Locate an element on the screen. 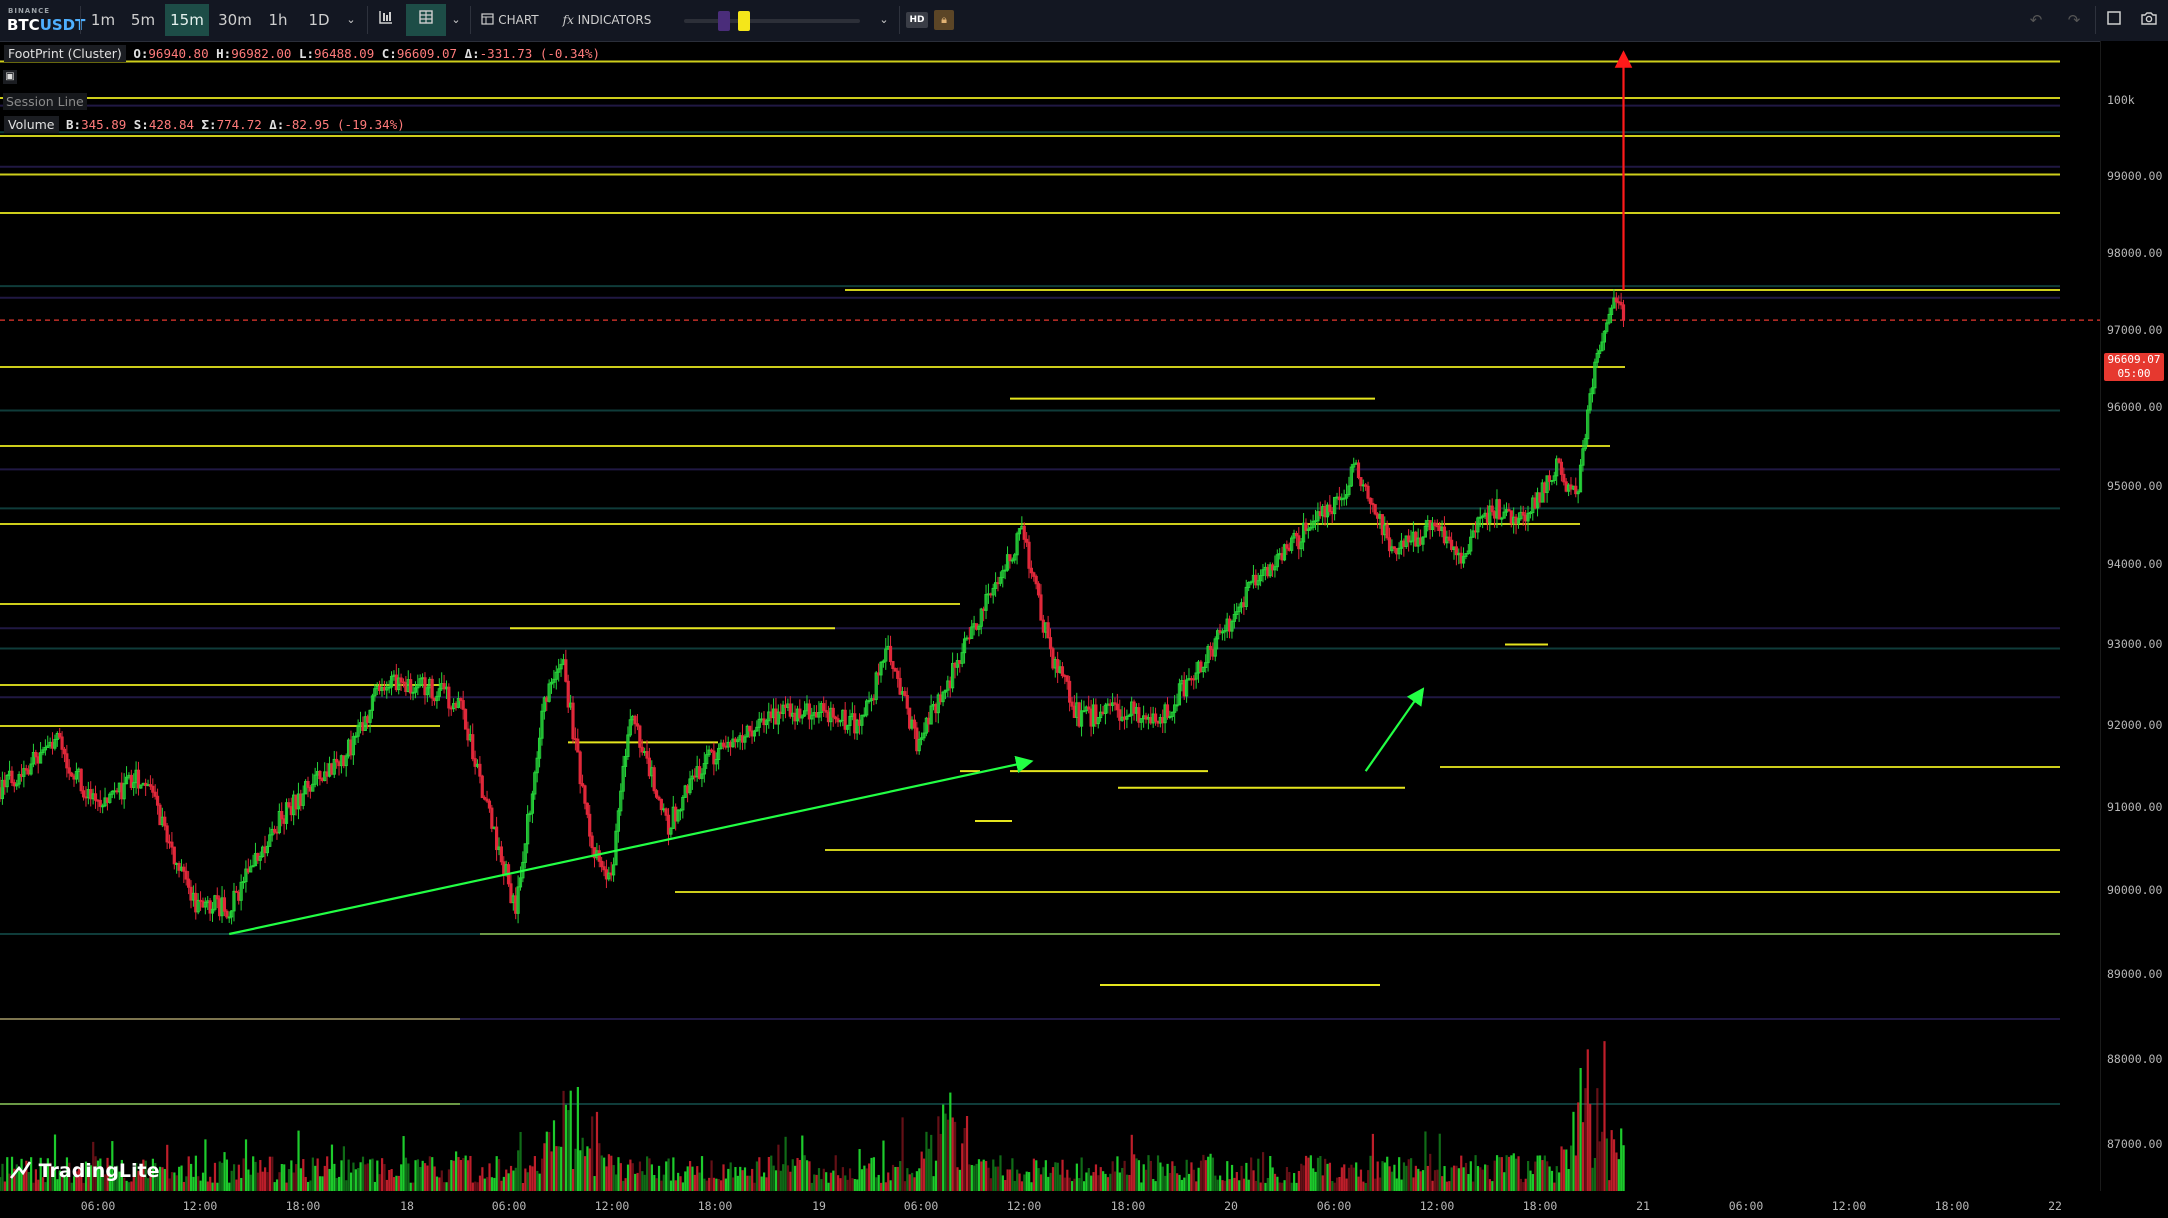 Image resolution: width=2168 pixels, height=1218 pixels. symbol-selector: BTCUSDT is located at coordinates (46, 25).